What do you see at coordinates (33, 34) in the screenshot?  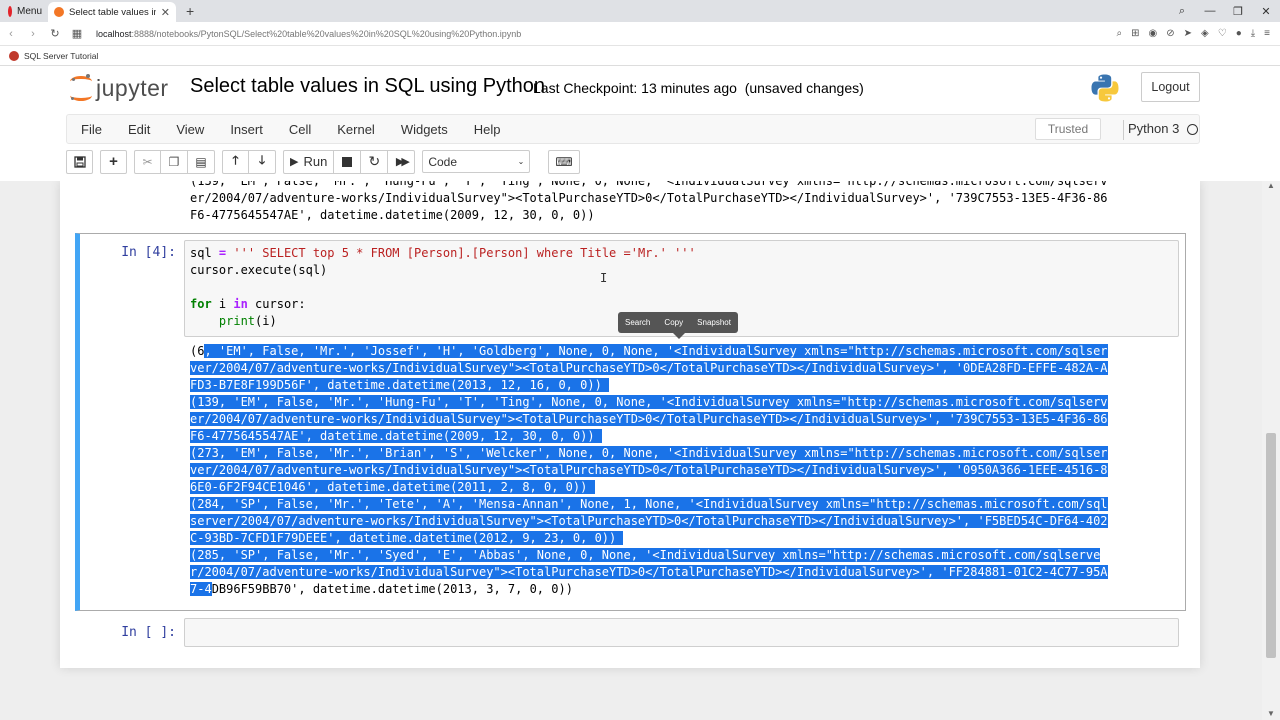 I see `forward-arrow-icon: ›` at bounding box center [33, 34].